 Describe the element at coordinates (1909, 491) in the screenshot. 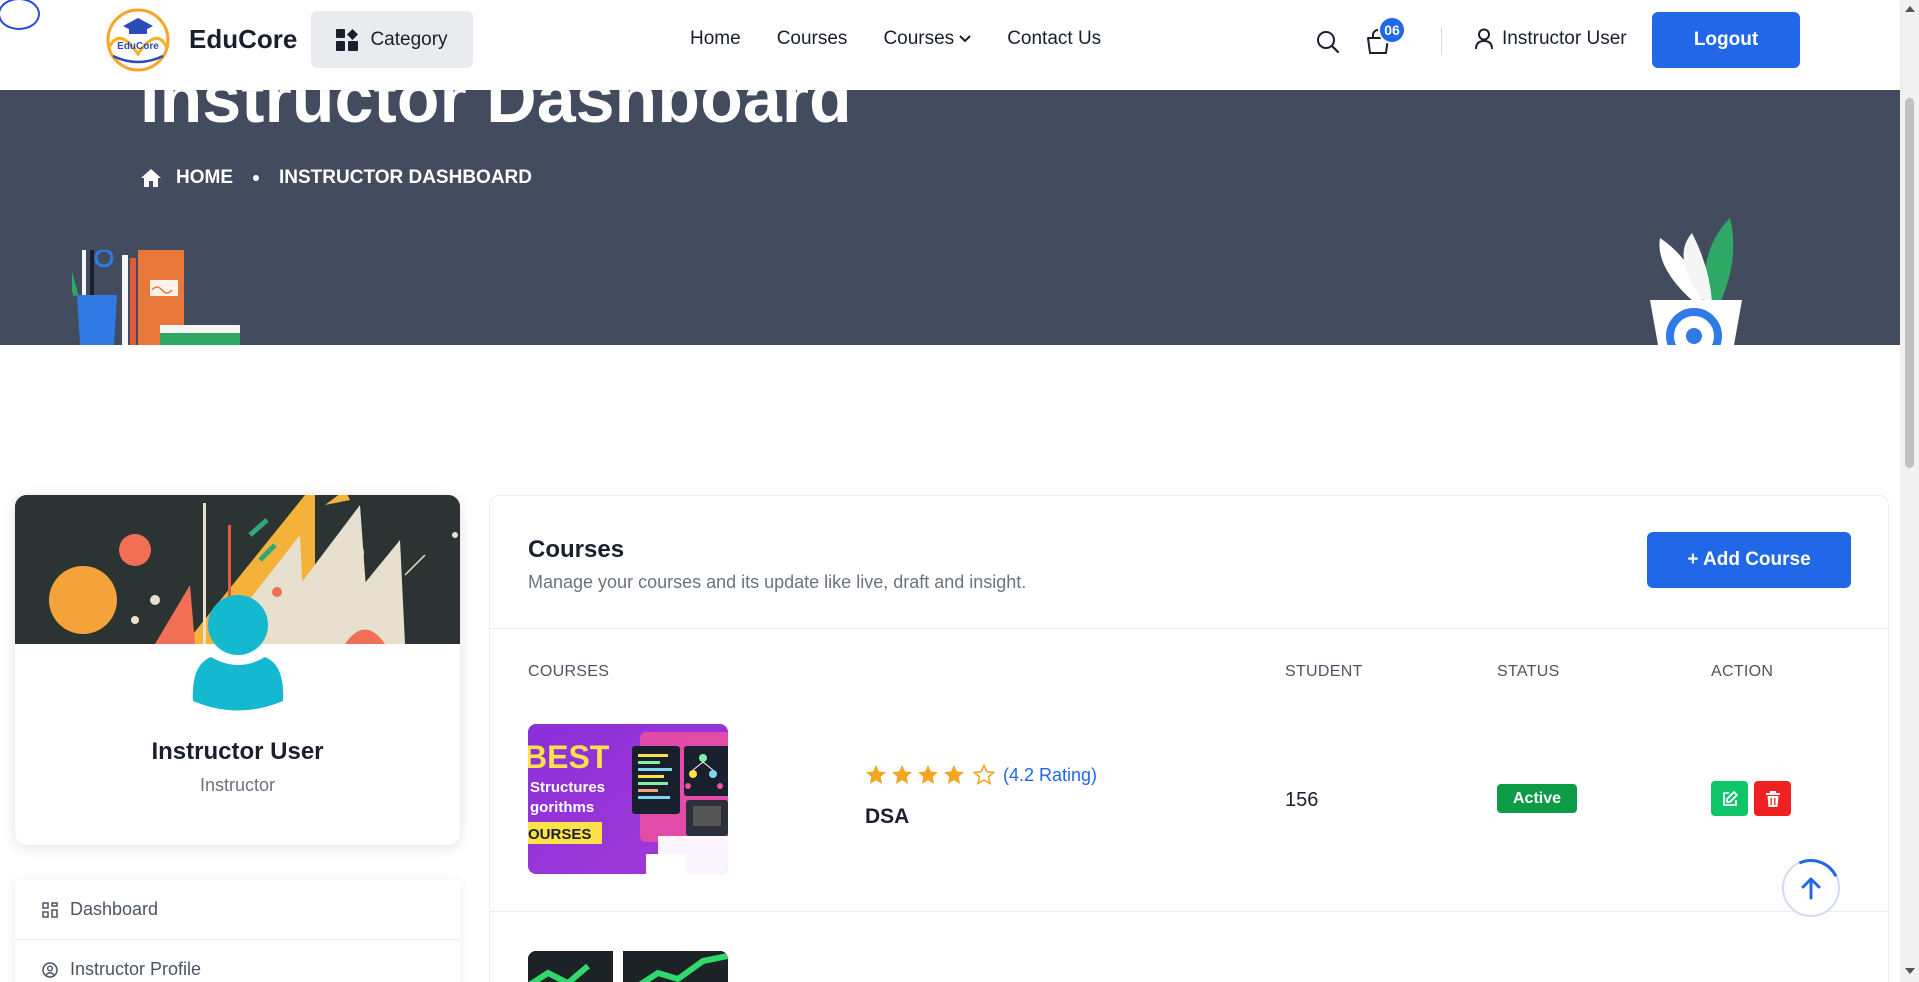

I see `page-scrollbar` at that location.